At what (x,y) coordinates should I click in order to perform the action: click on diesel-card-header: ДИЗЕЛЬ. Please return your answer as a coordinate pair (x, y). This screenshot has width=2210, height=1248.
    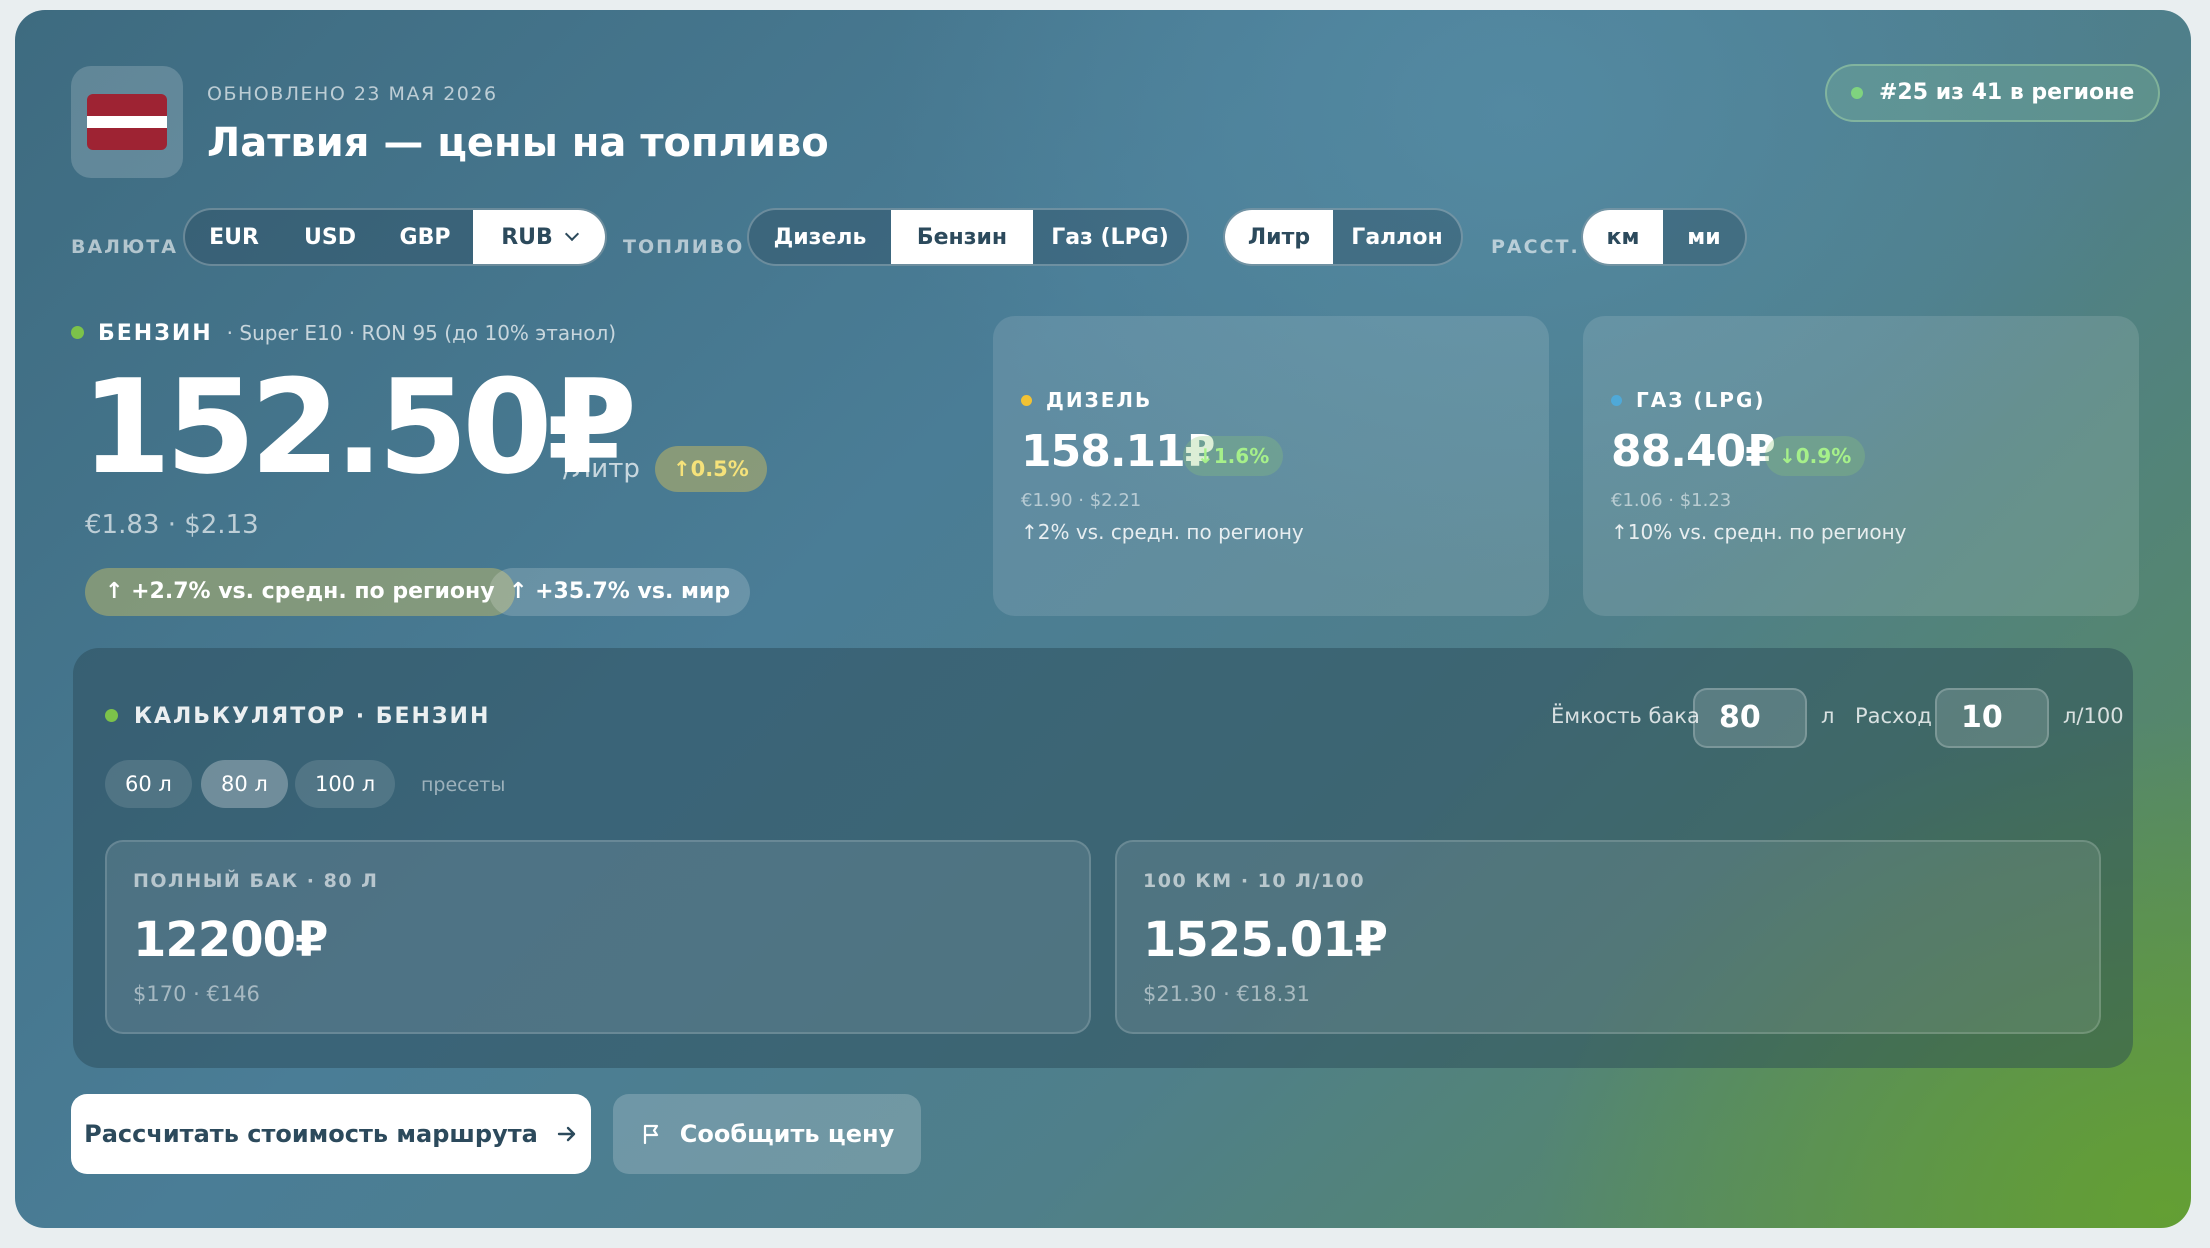
    Looking at the image, I should click on (1086, 400).